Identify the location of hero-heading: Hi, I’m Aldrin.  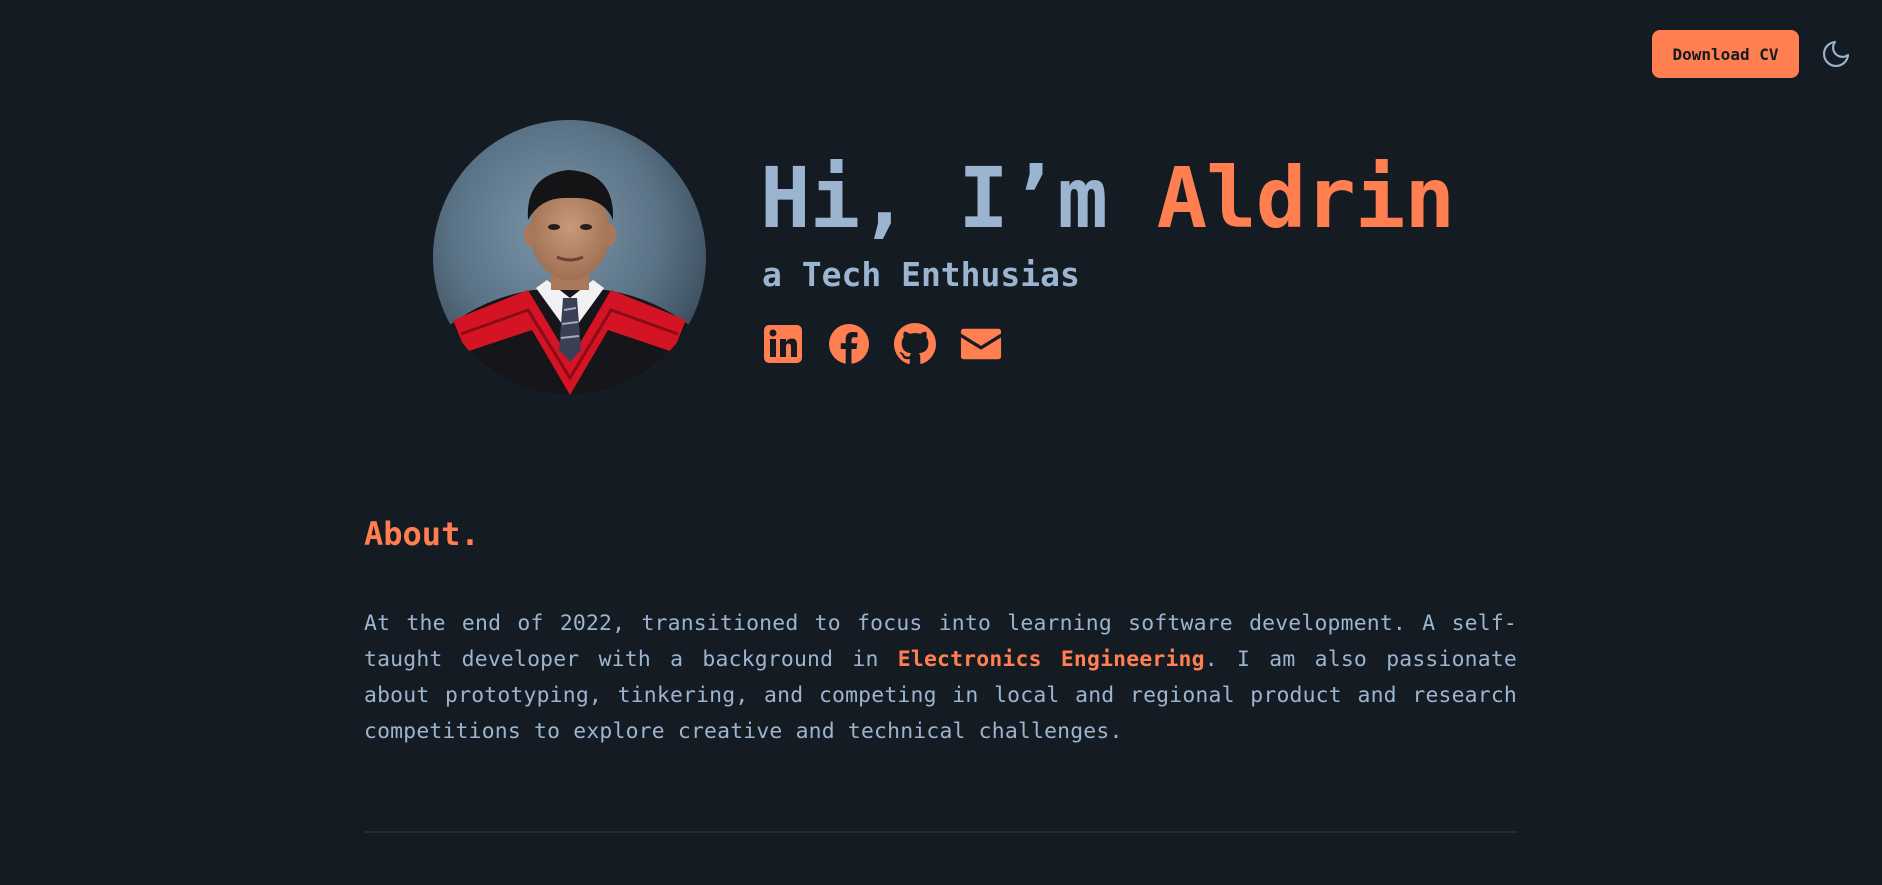
(1107, 198).